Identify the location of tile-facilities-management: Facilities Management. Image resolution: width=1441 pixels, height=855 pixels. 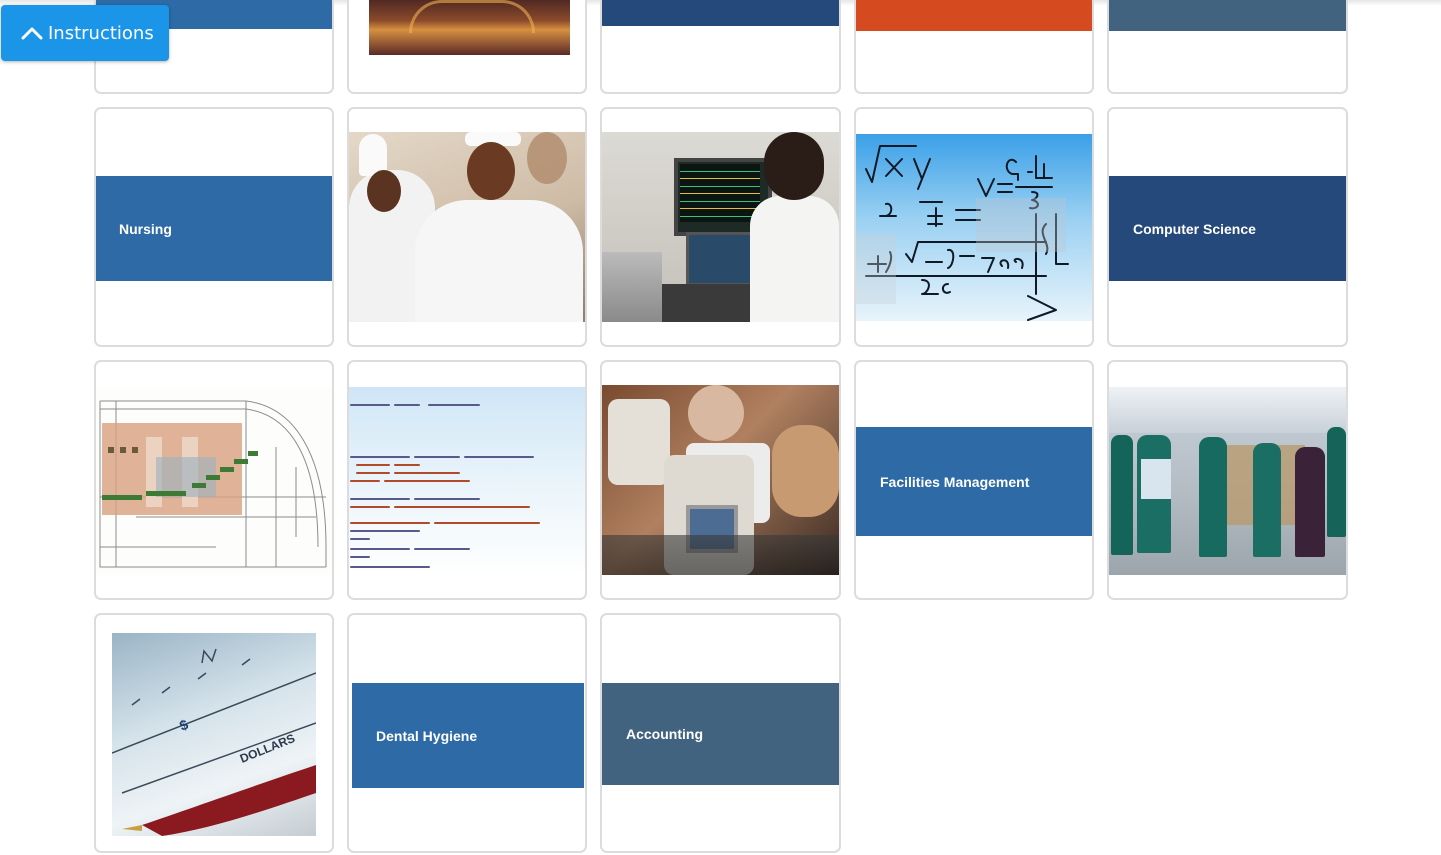
(974, 480).